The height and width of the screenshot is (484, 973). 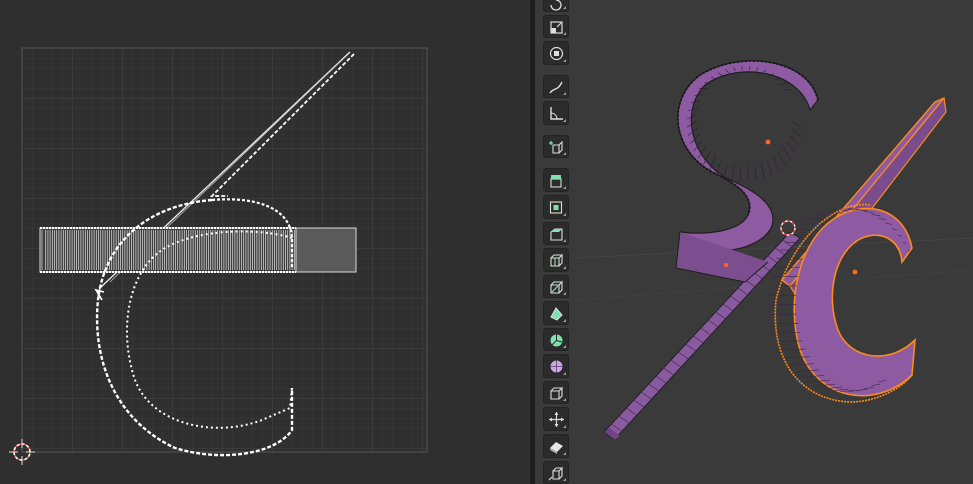 I want to click on measure-icon, so click(x=556, y=114).